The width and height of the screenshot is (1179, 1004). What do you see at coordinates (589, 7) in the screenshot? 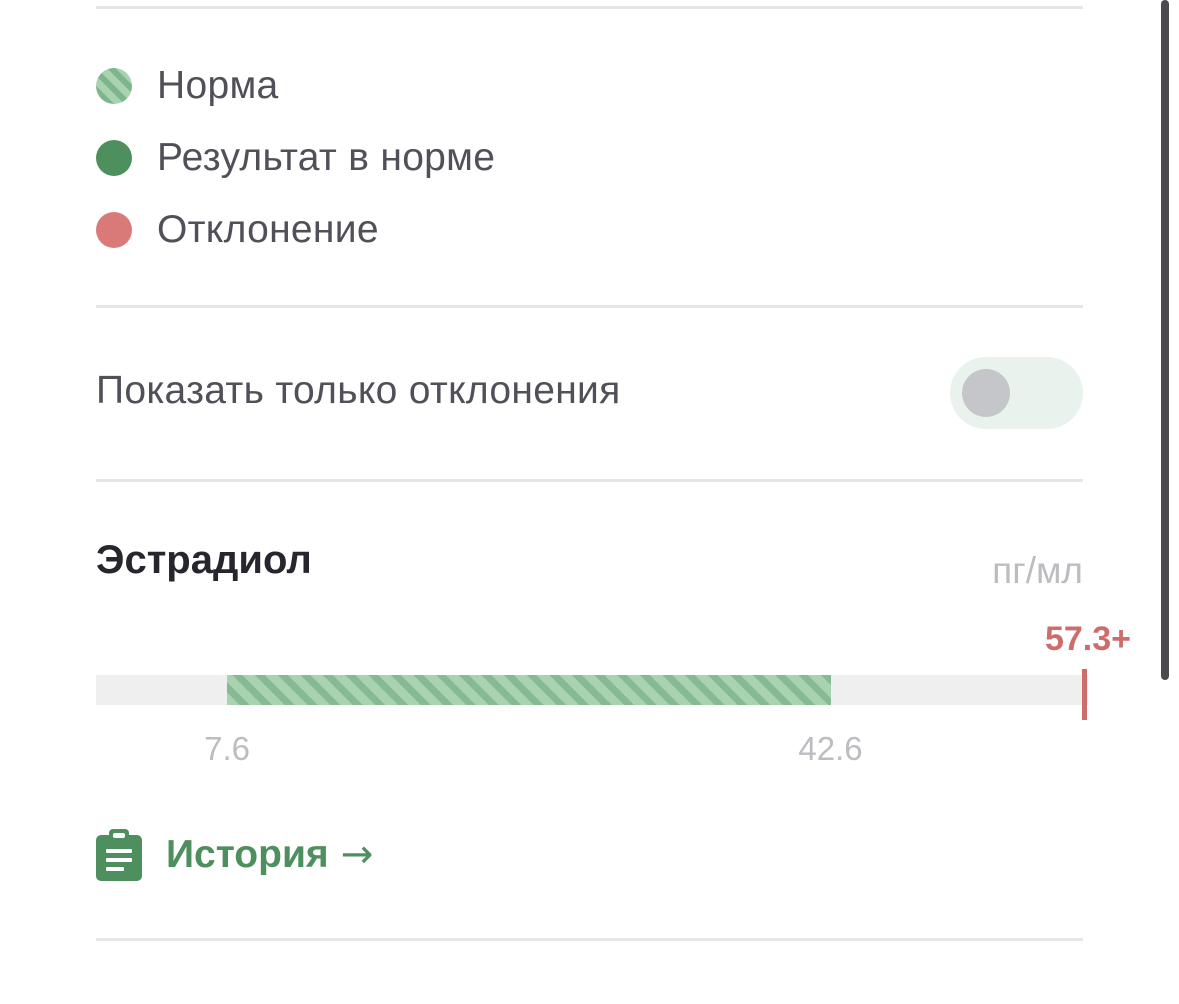
I see `top-divider` at bounding box center [589, 7].